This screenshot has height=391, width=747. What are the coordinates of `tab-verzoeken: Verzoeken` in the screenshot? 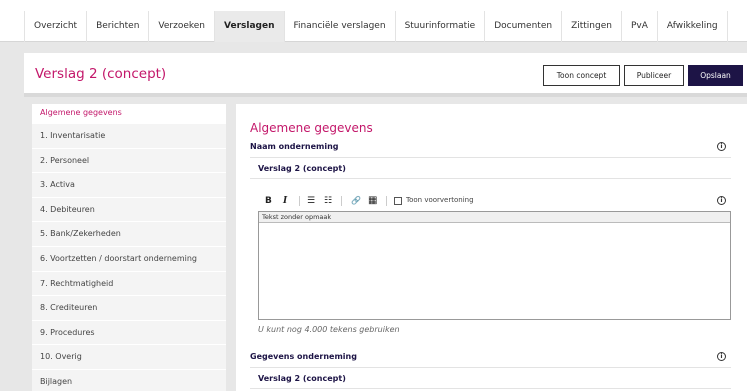 It's located at (182, 26).